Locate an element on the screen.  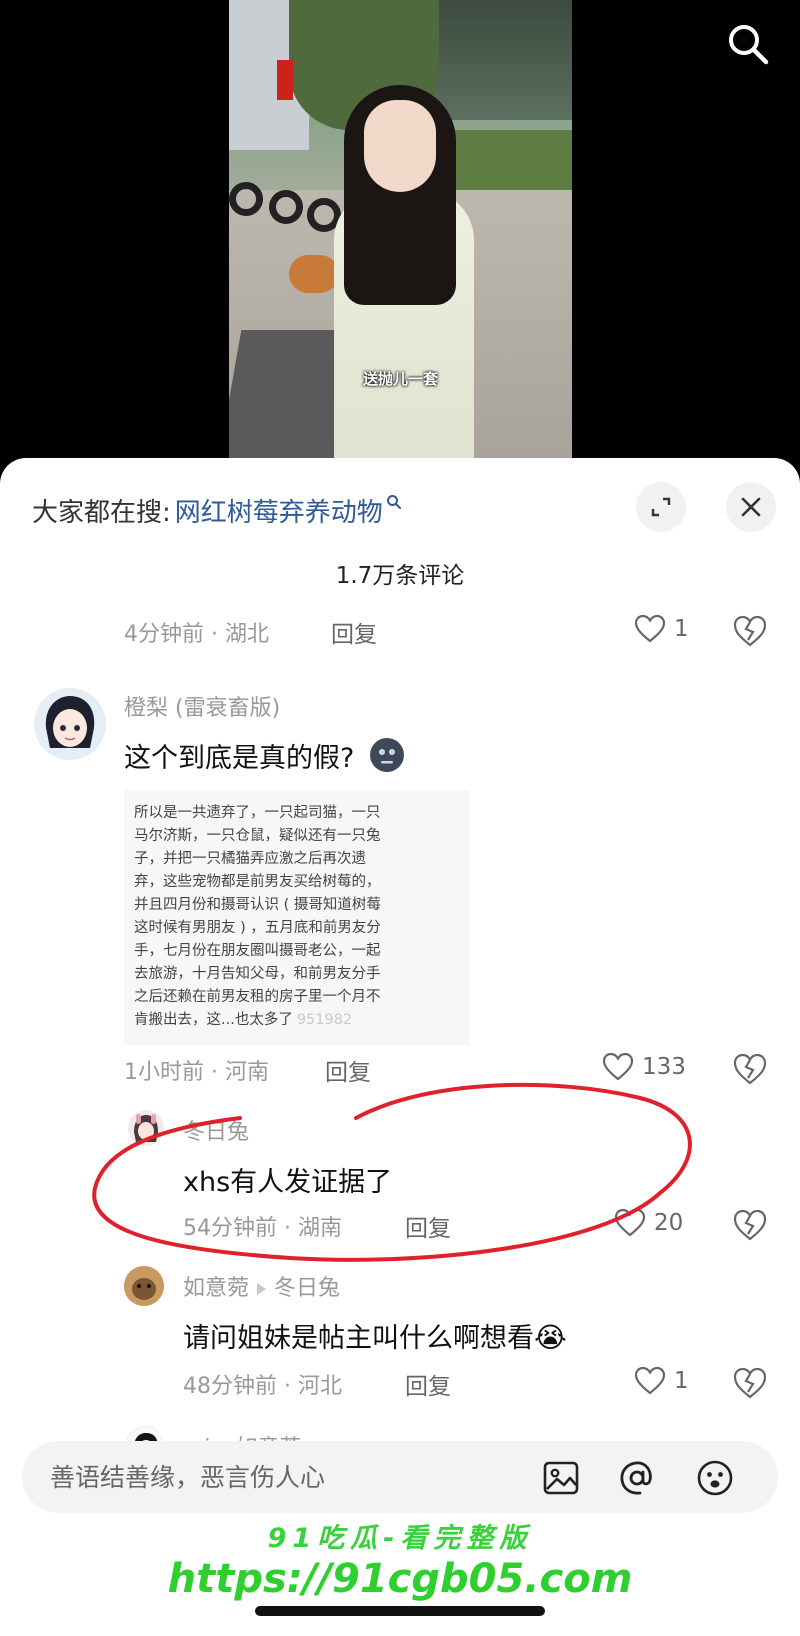
video-frame: 送抛儿一套 is located at coordinates (400, 235).